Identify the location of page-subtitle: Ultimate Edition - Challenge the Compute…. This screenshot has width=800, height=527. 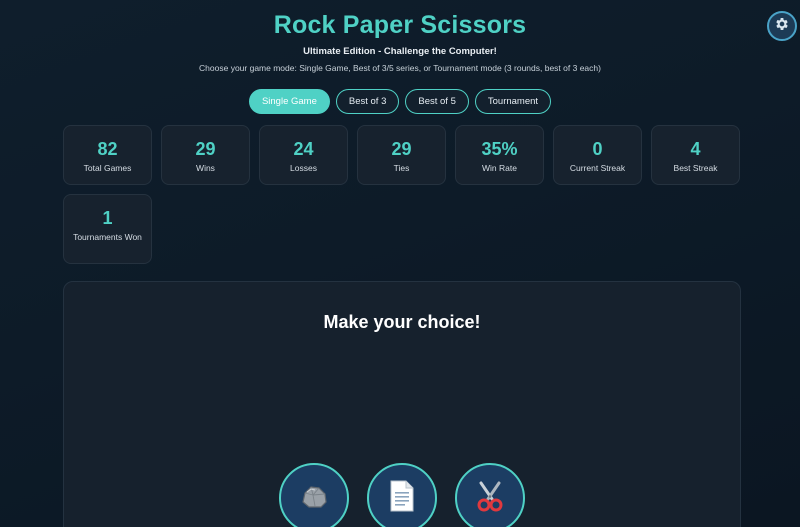
(400, 51).